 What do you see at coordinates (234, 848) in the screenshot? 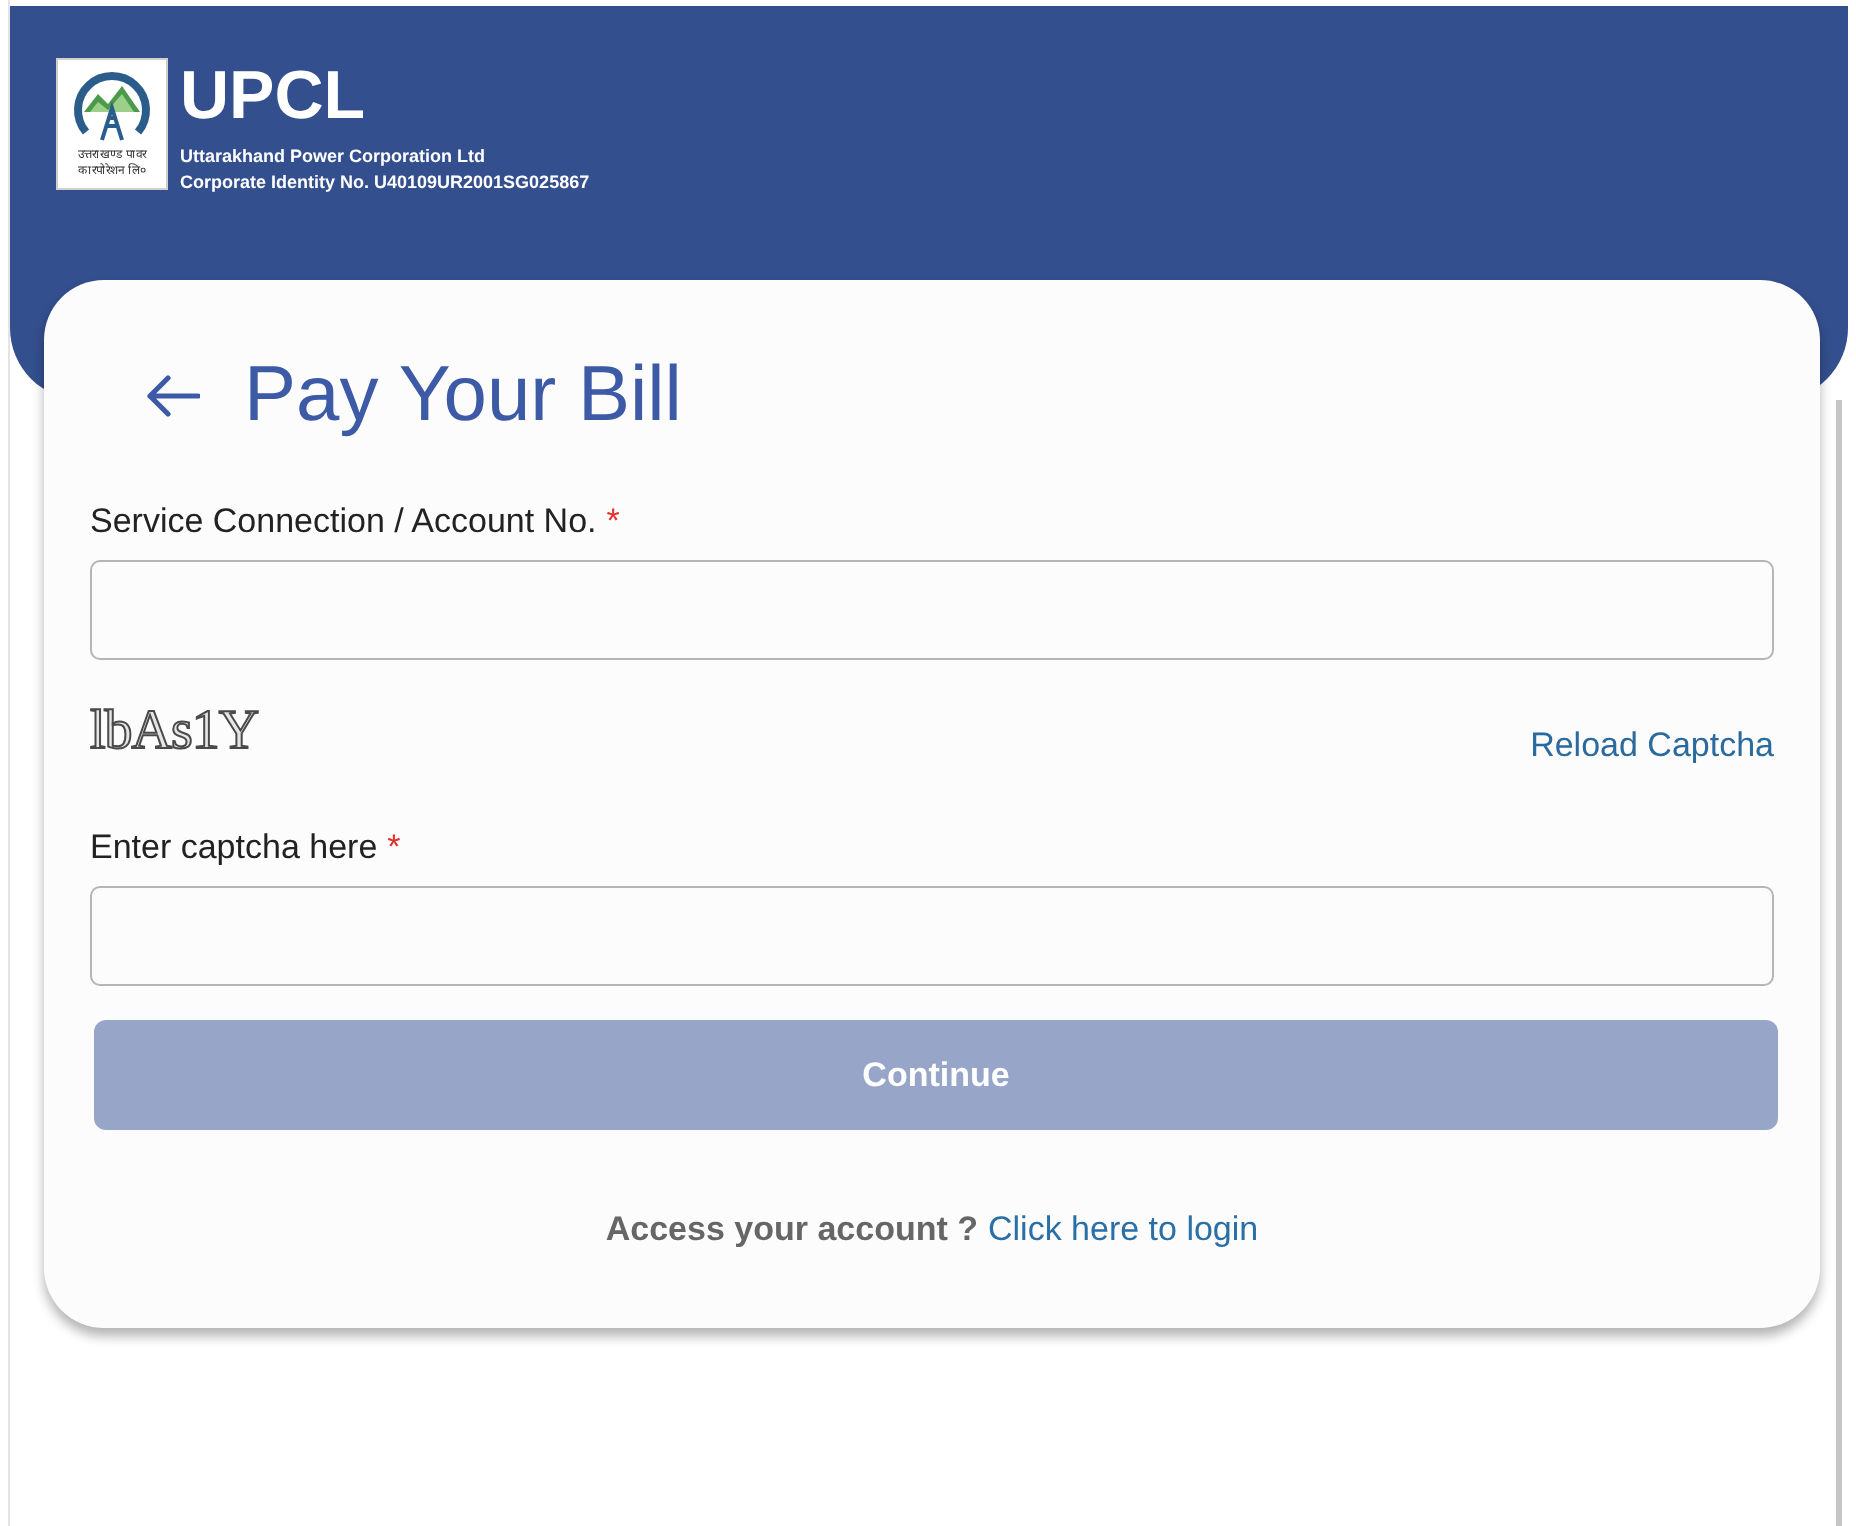
I see `field-label: Enter captcha here` at bounding box center [234, 848].